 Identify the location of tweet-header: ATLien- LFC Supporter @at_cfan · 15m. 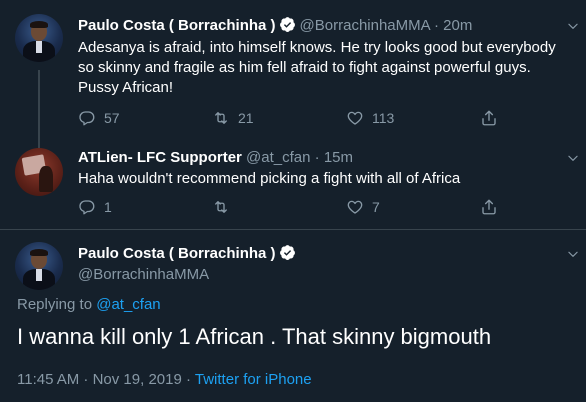
(215, 157).